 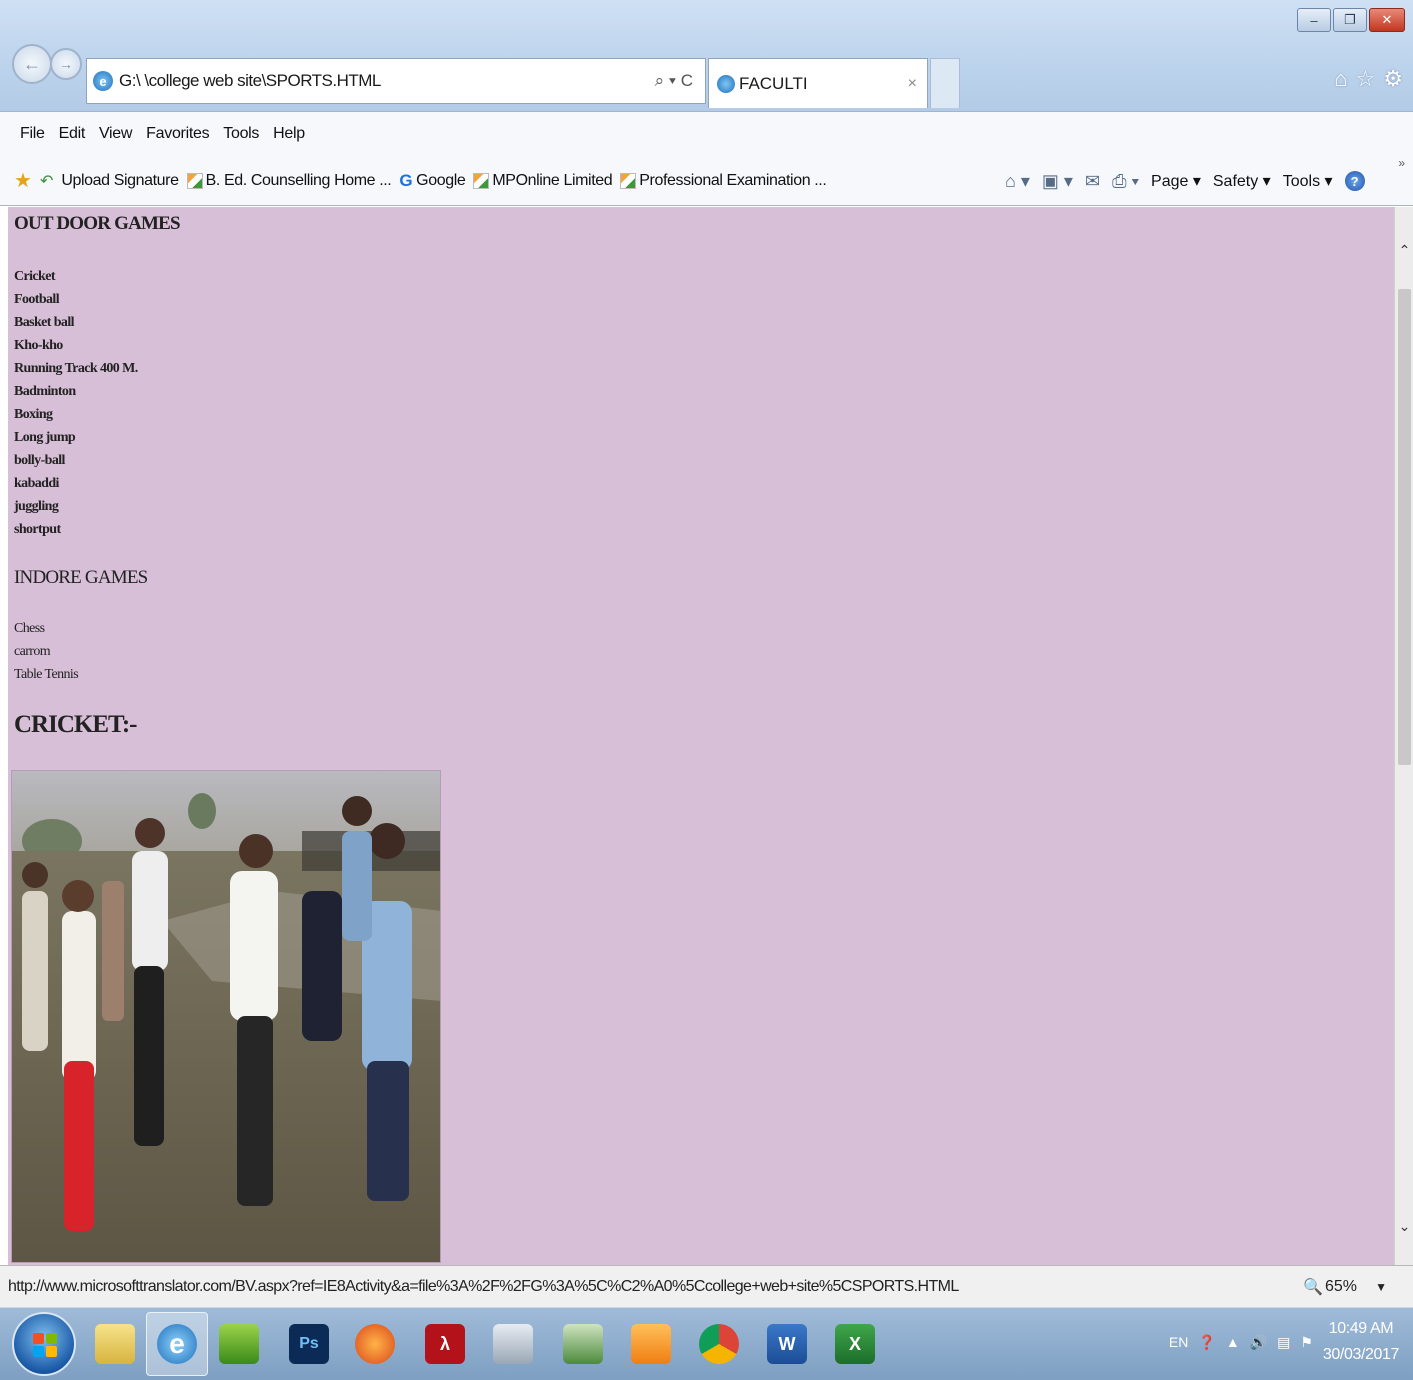 What do you see at coordinates (177, 1344) in the screenshot?
I see `taskbar-internet-explorer: e` at bounding box center [177, 1344].